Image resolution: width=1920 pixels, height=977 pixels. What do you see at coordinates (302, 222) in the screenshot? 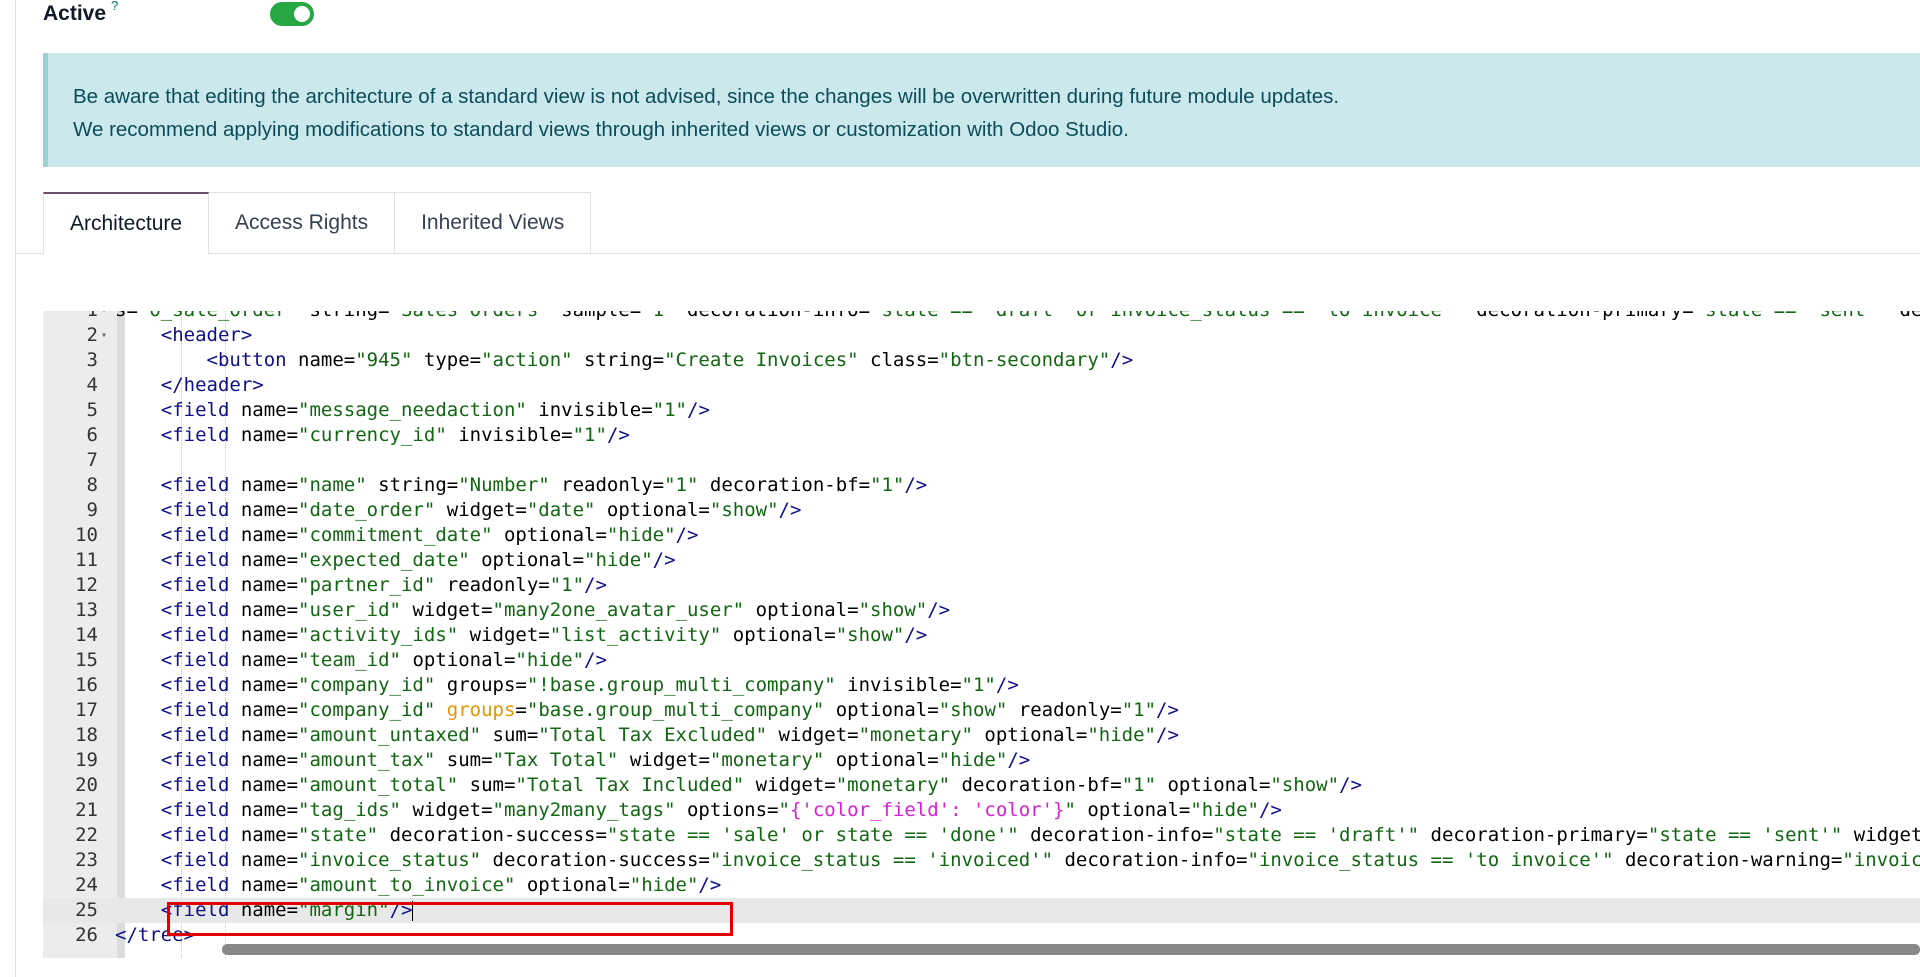
I see `tab-access-rights: Access Rights` at bounding box center [302, 222].